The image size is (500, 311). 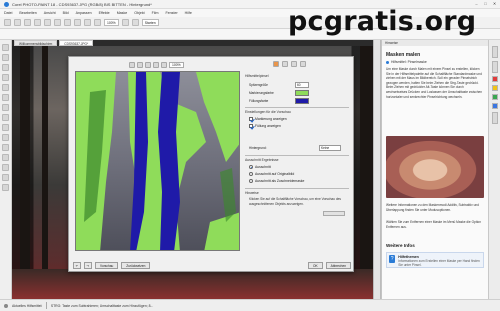 What do you see at coordinates (5, 177) in the screenshot?
I see `transparency-tool-icon` at bounding box center [5, 177].